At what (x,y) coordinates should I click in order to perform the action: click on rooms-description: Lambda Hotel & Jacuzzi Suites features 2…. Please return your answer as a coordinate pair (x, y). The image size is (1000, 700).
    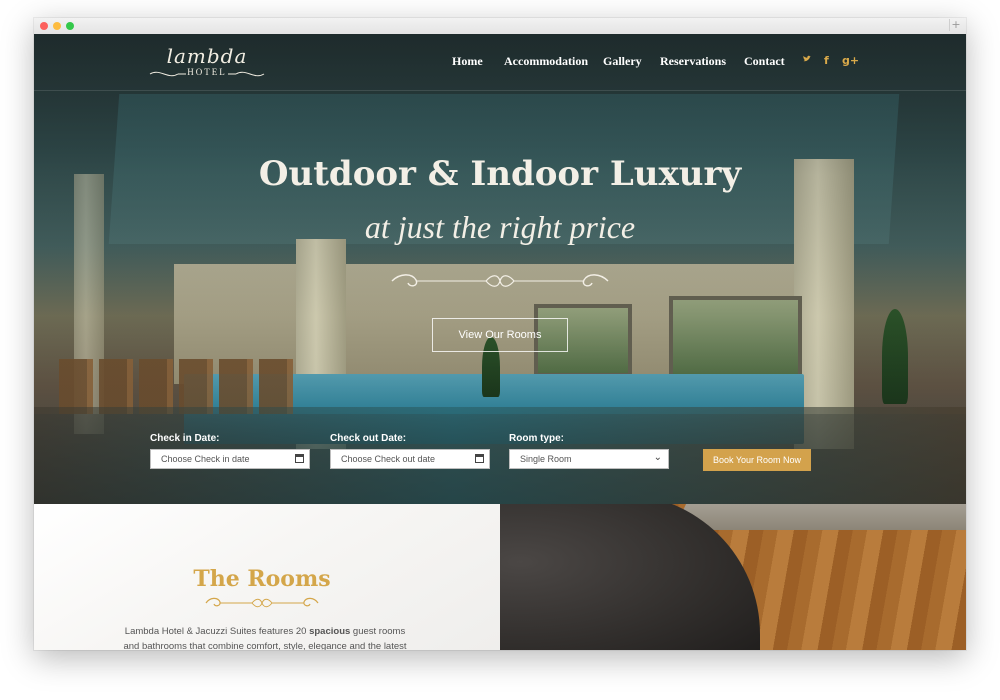
    Looking at the image, I should click on (265, 637).